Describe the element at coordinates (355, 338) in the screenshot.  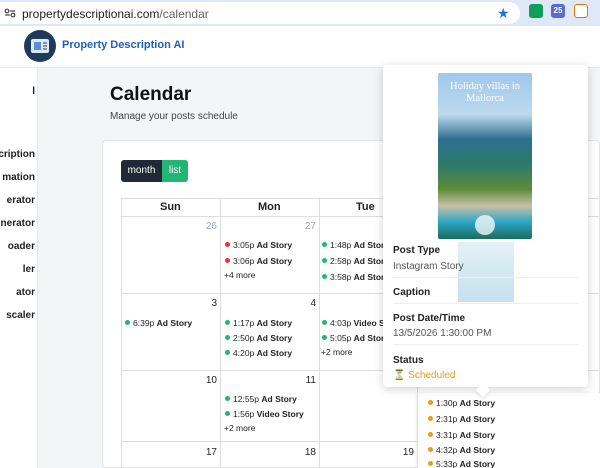
I see `calendar-event: 5:05p Ad Story` at that location.